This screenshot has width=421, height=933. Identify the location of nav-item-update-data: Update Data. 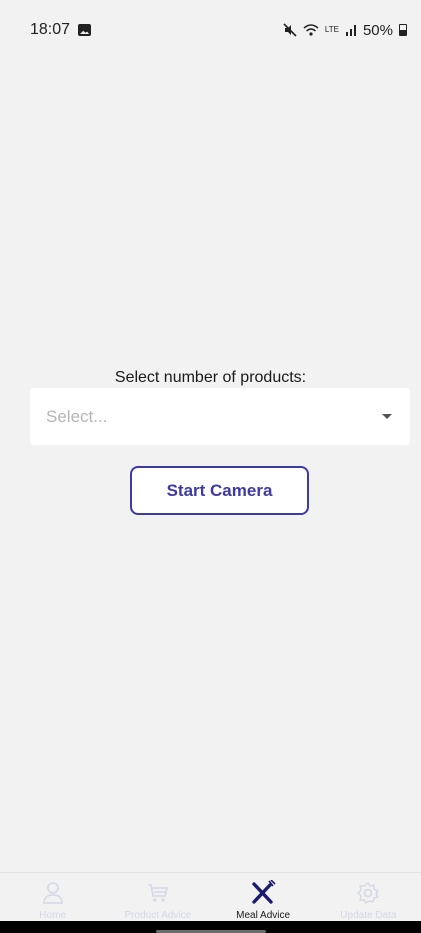
(368, 897).